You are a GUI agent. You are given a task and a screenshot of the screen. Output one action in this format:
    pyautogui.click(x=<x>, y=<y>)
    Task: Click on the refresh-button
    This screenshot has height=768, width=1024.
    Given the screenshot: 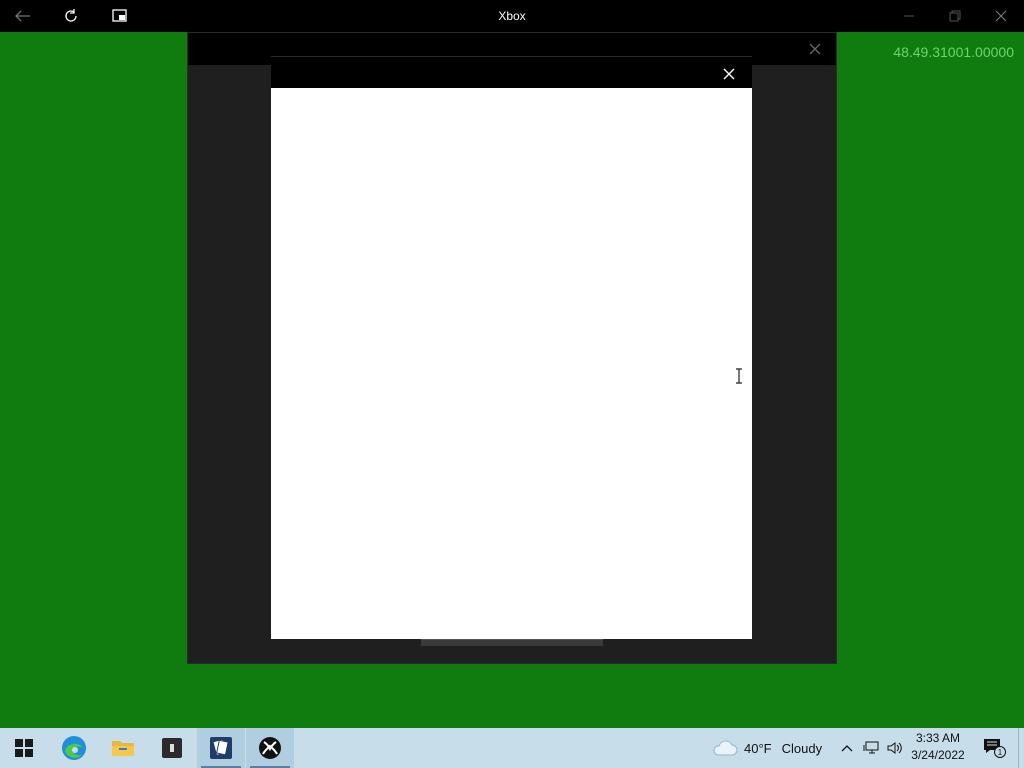 What is the action you would take?
    pyautogui.click(x=71, y=16)
    